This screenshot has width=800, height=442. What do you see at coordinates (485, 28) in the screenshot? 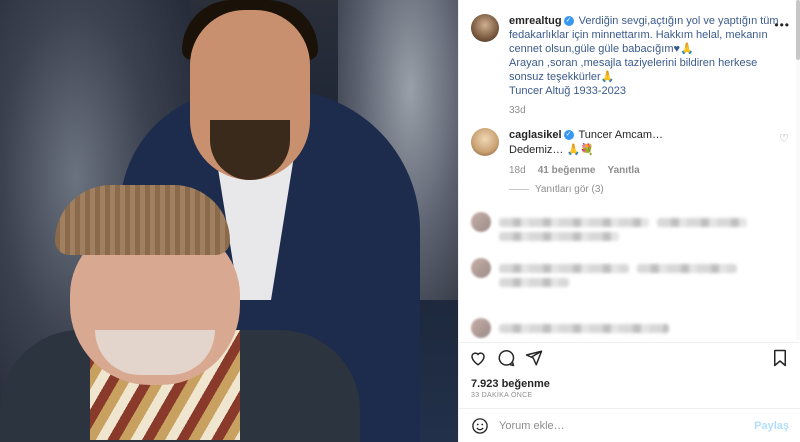
I see `author-avatar` at bounding box center [485, 28].